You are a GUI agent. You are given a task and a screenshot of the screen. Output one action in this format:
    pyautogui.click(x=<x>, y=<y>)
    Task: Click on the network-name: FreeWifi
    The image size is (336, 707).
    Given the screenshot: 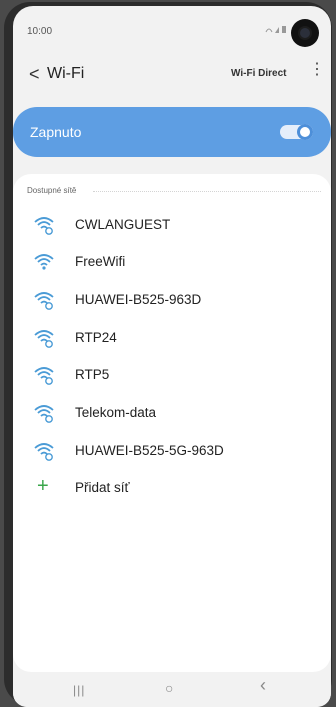 What is the action you would take?
    pyautogui.click(x=100, y=261)
    